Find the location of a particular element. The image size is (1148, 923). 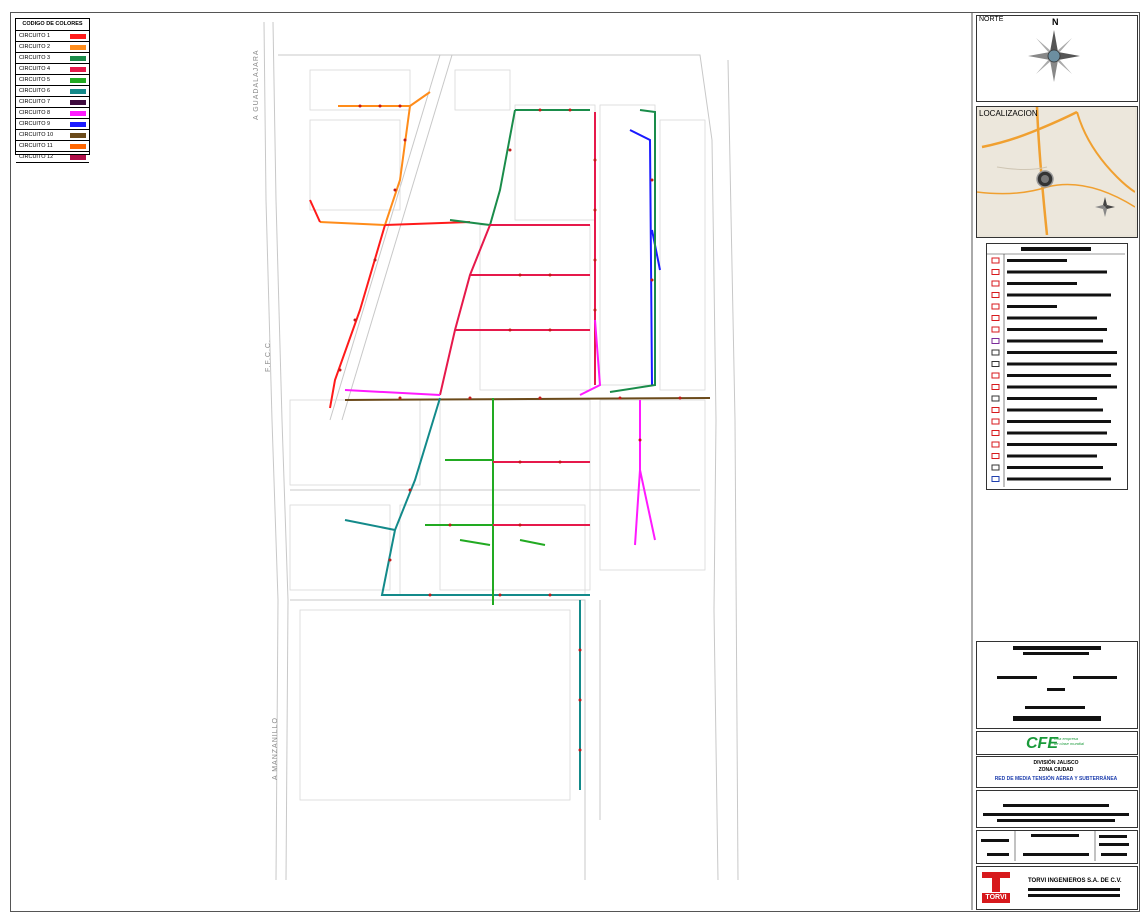

legend-row: CIRCUITO 3 is located at coordinates (52, 58).